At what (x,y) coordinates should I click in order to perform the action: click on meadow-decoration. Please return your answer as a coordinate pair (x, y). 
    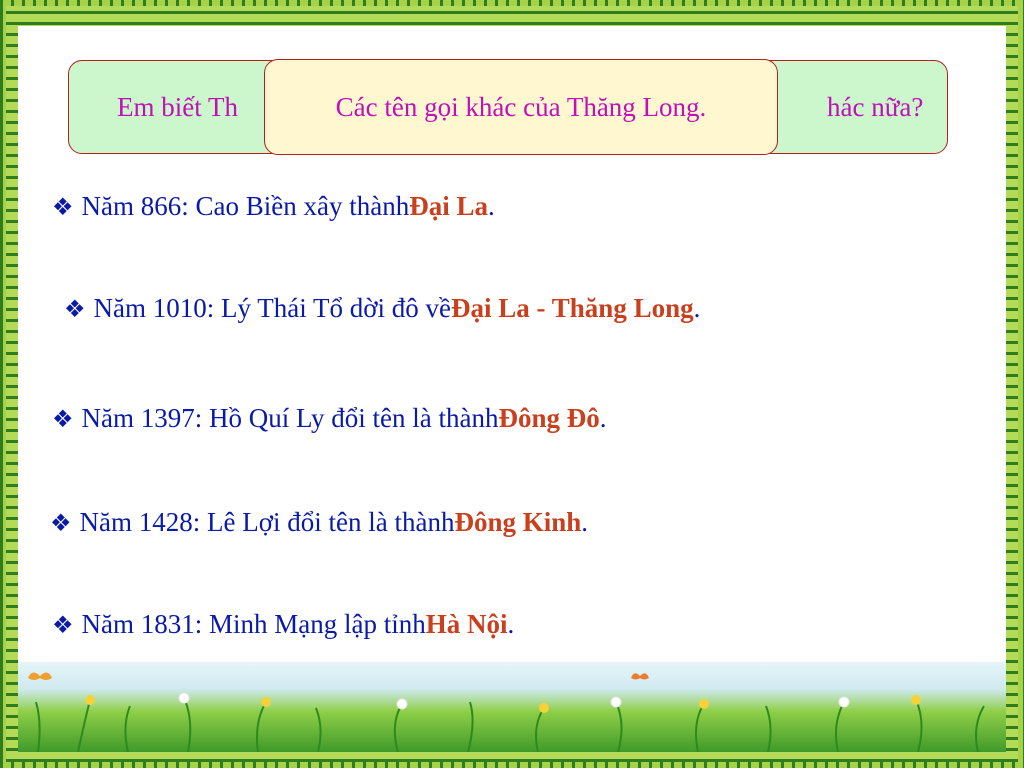
    Looking at the image, I should click on (512, 707).